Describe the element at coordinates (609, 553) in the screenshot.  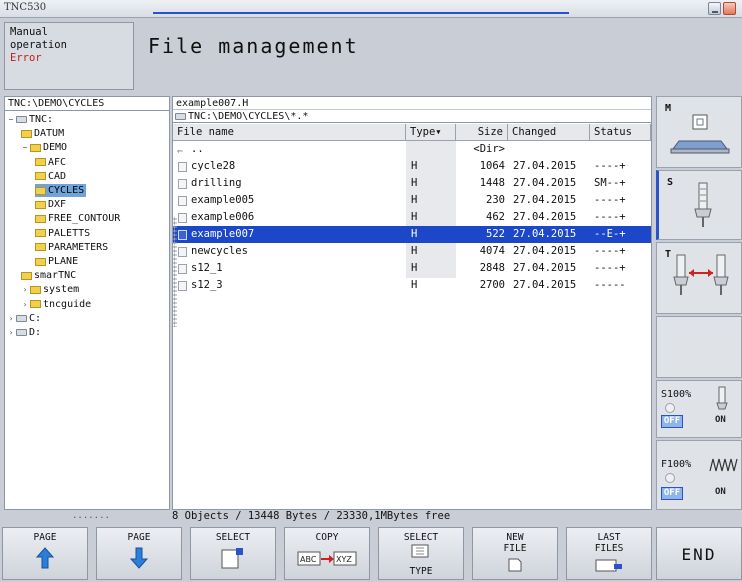
I see `softkey-last-files-7: LAST FILES` at that location.